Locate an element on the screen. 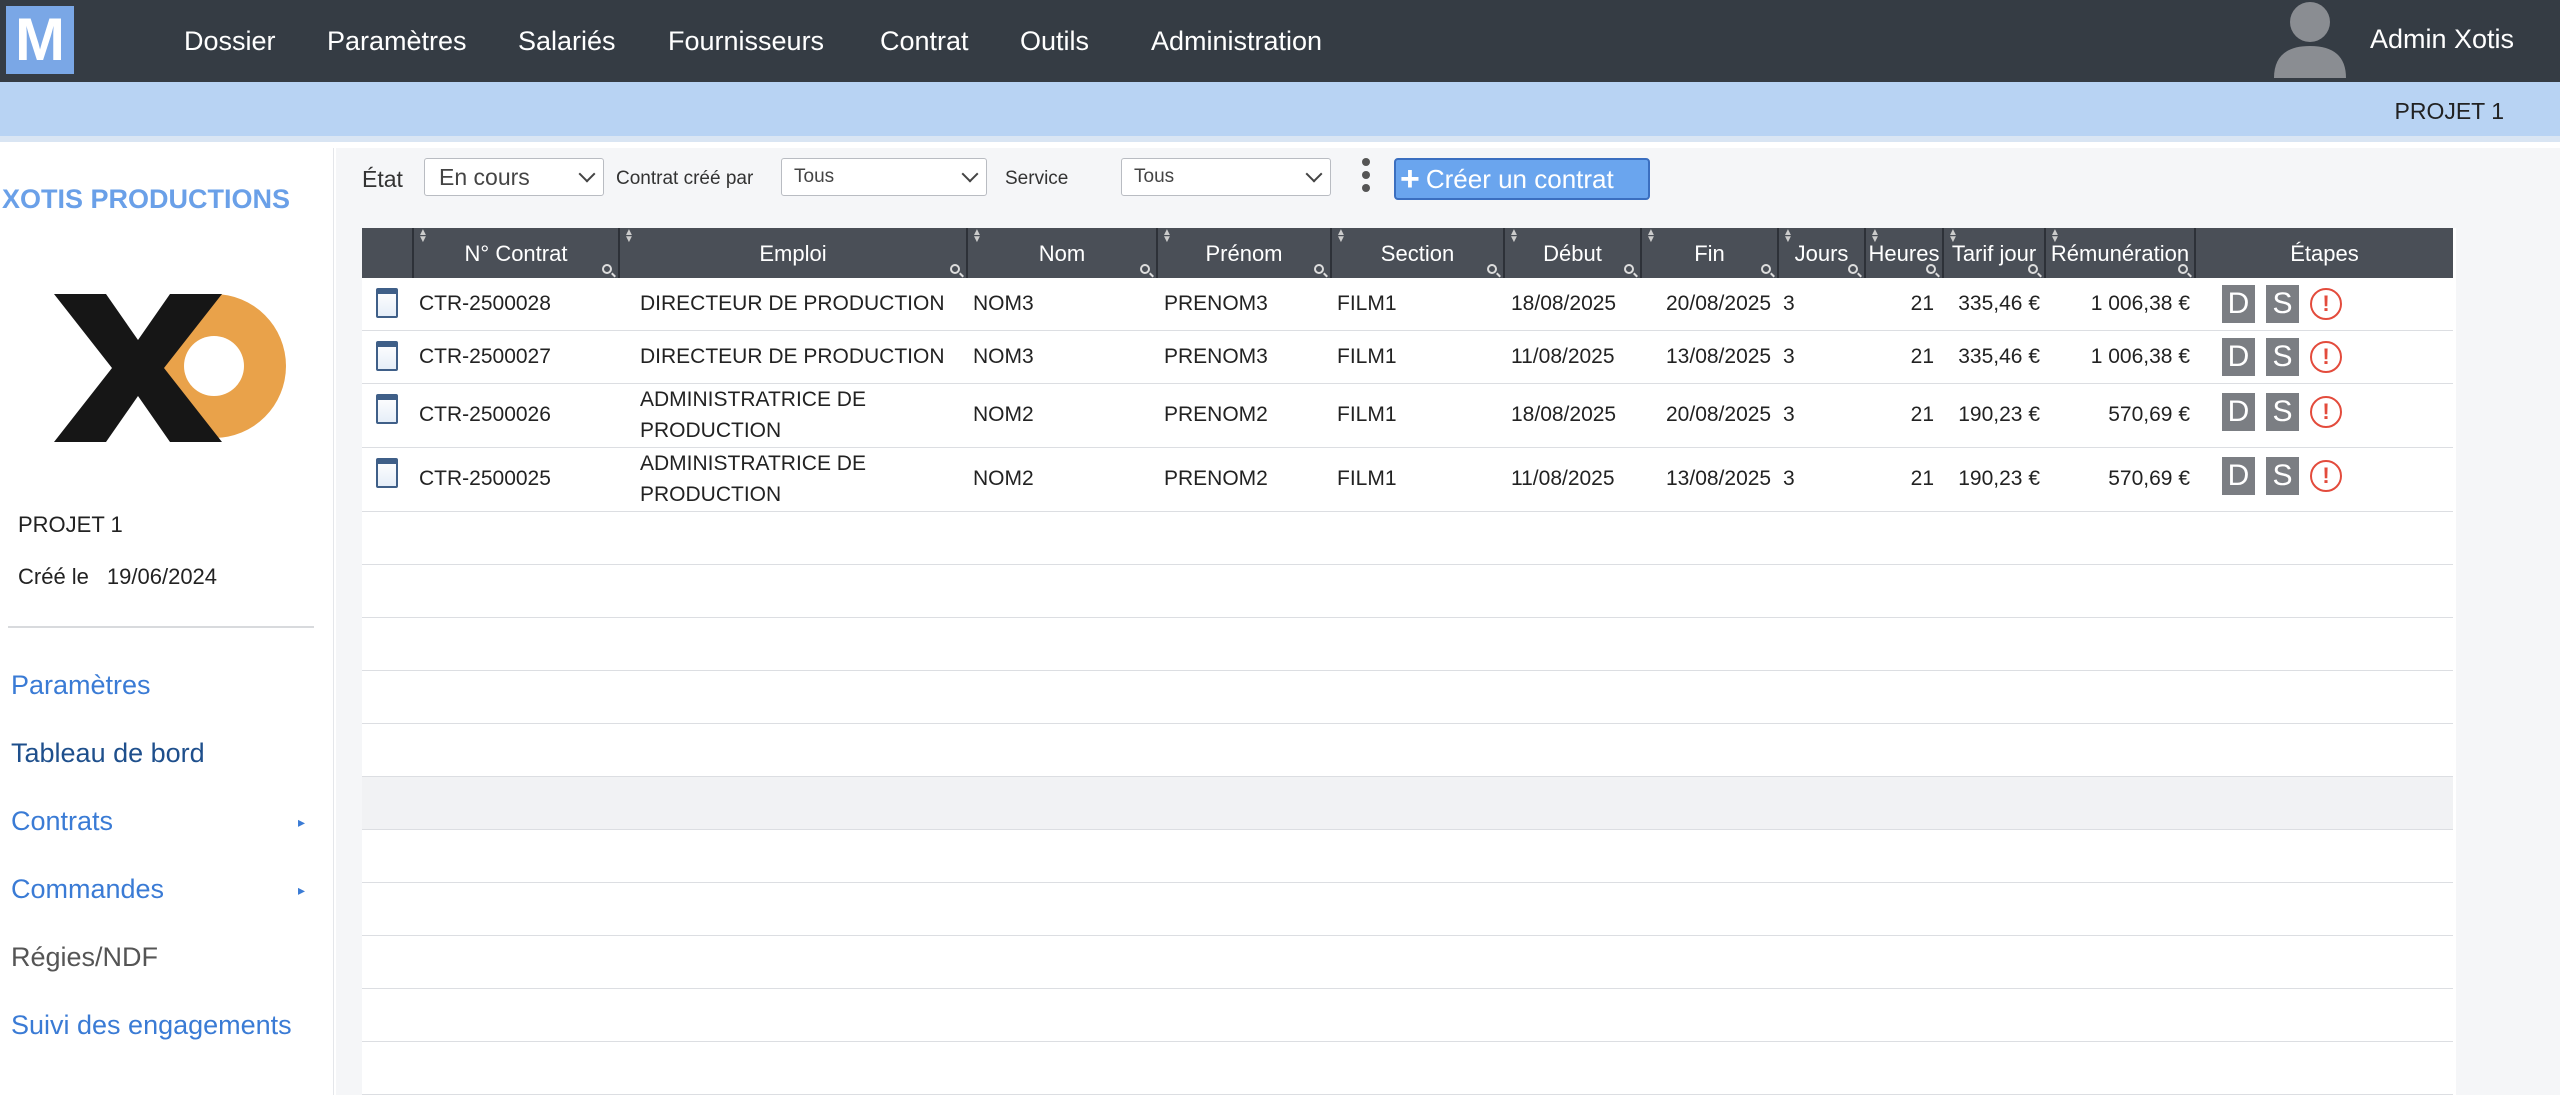 The height and width of the screenshot is (1095, 2560). cree-par-select-value: Tous is located at coordinates (814, 176).